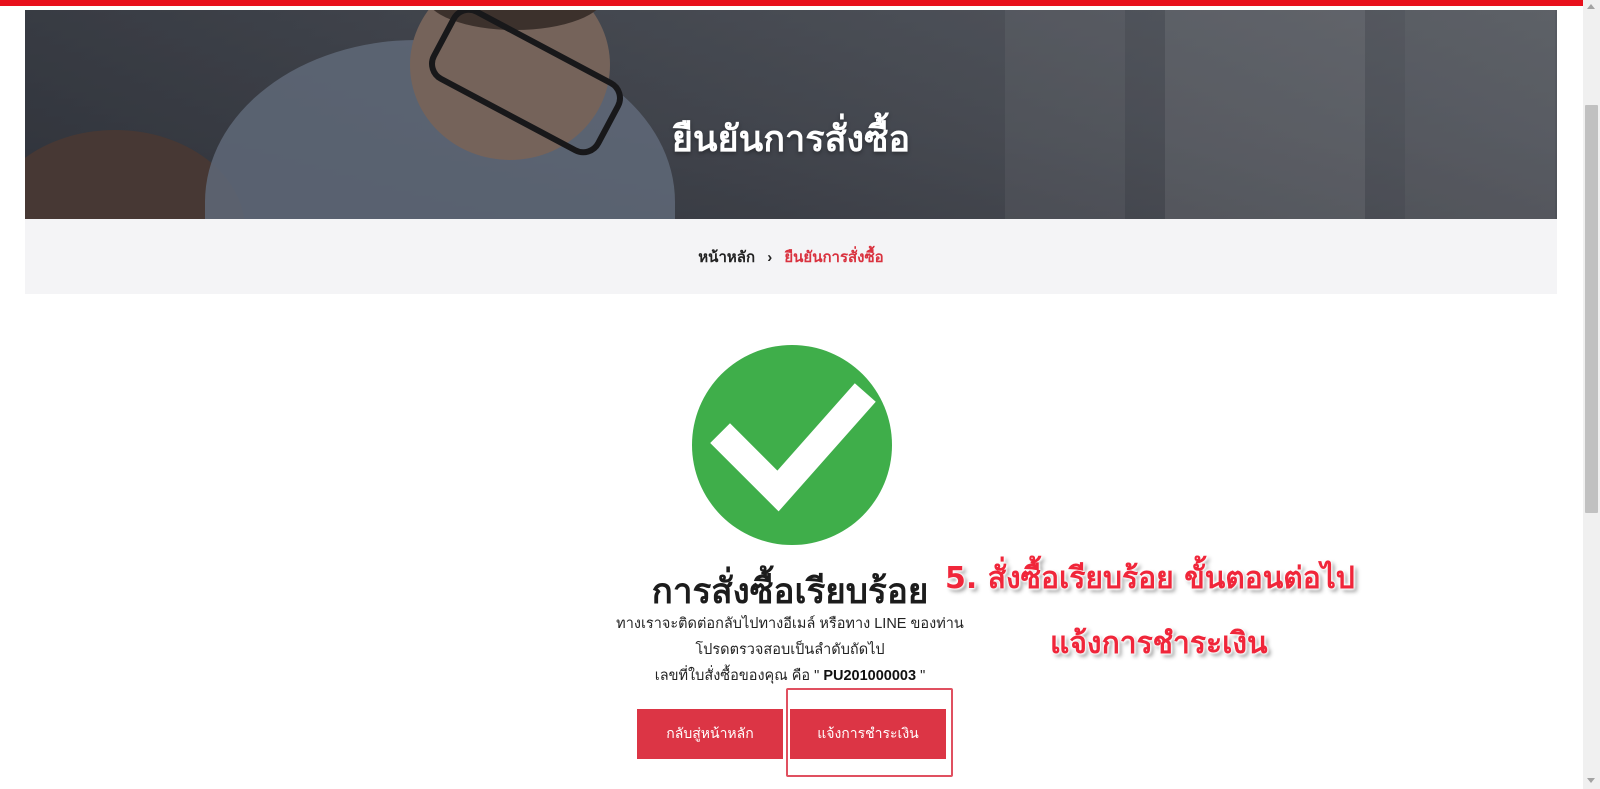 Image resolution: width=1600 pixels, height=789 pixels. What do you see at coordinates (791, 139) in the screenshot?
I see `page-title: ยืนยันการสั่งซื้อ` at bounding box center [791, 139].